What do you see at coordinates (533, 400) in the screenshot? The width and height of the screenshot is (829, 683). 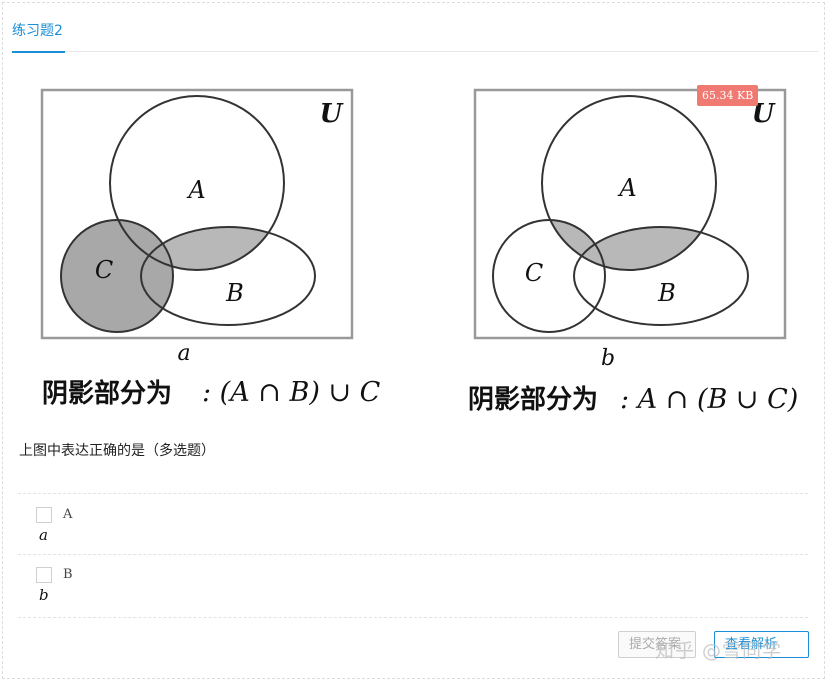 I see `formula-prefix-b: 阴影部分为` at bounding box center [533, 400].